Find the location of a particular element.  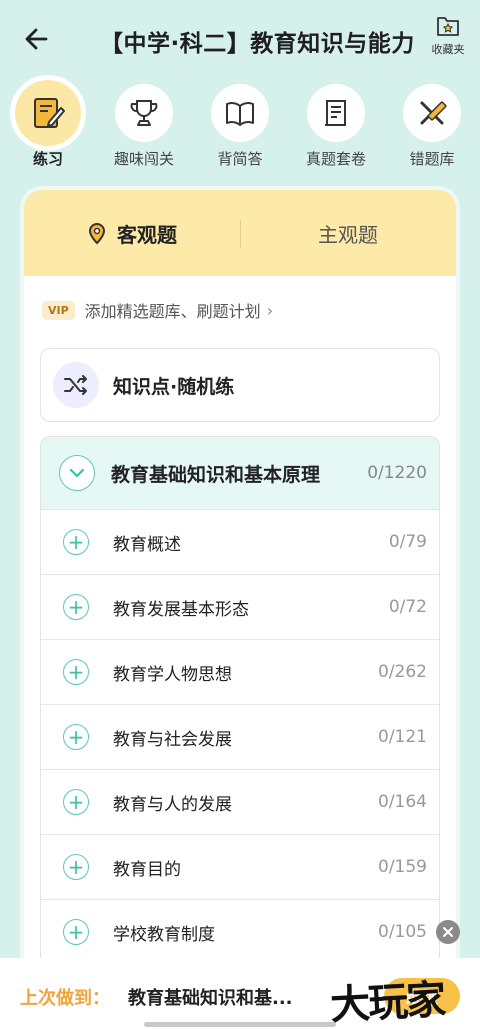

tab-subjective: 主观题 is located at coordinates (348, 233).